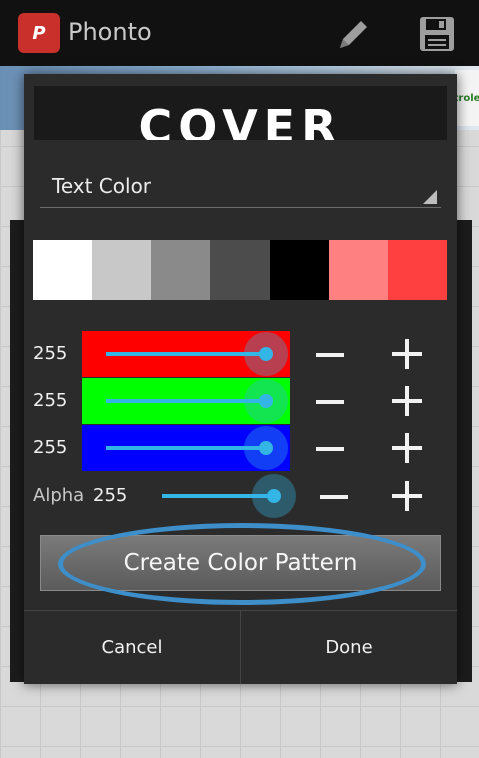  Describe the element at coordinates (50, 353) in the screenshot. I see `red-value: 255` at that location.